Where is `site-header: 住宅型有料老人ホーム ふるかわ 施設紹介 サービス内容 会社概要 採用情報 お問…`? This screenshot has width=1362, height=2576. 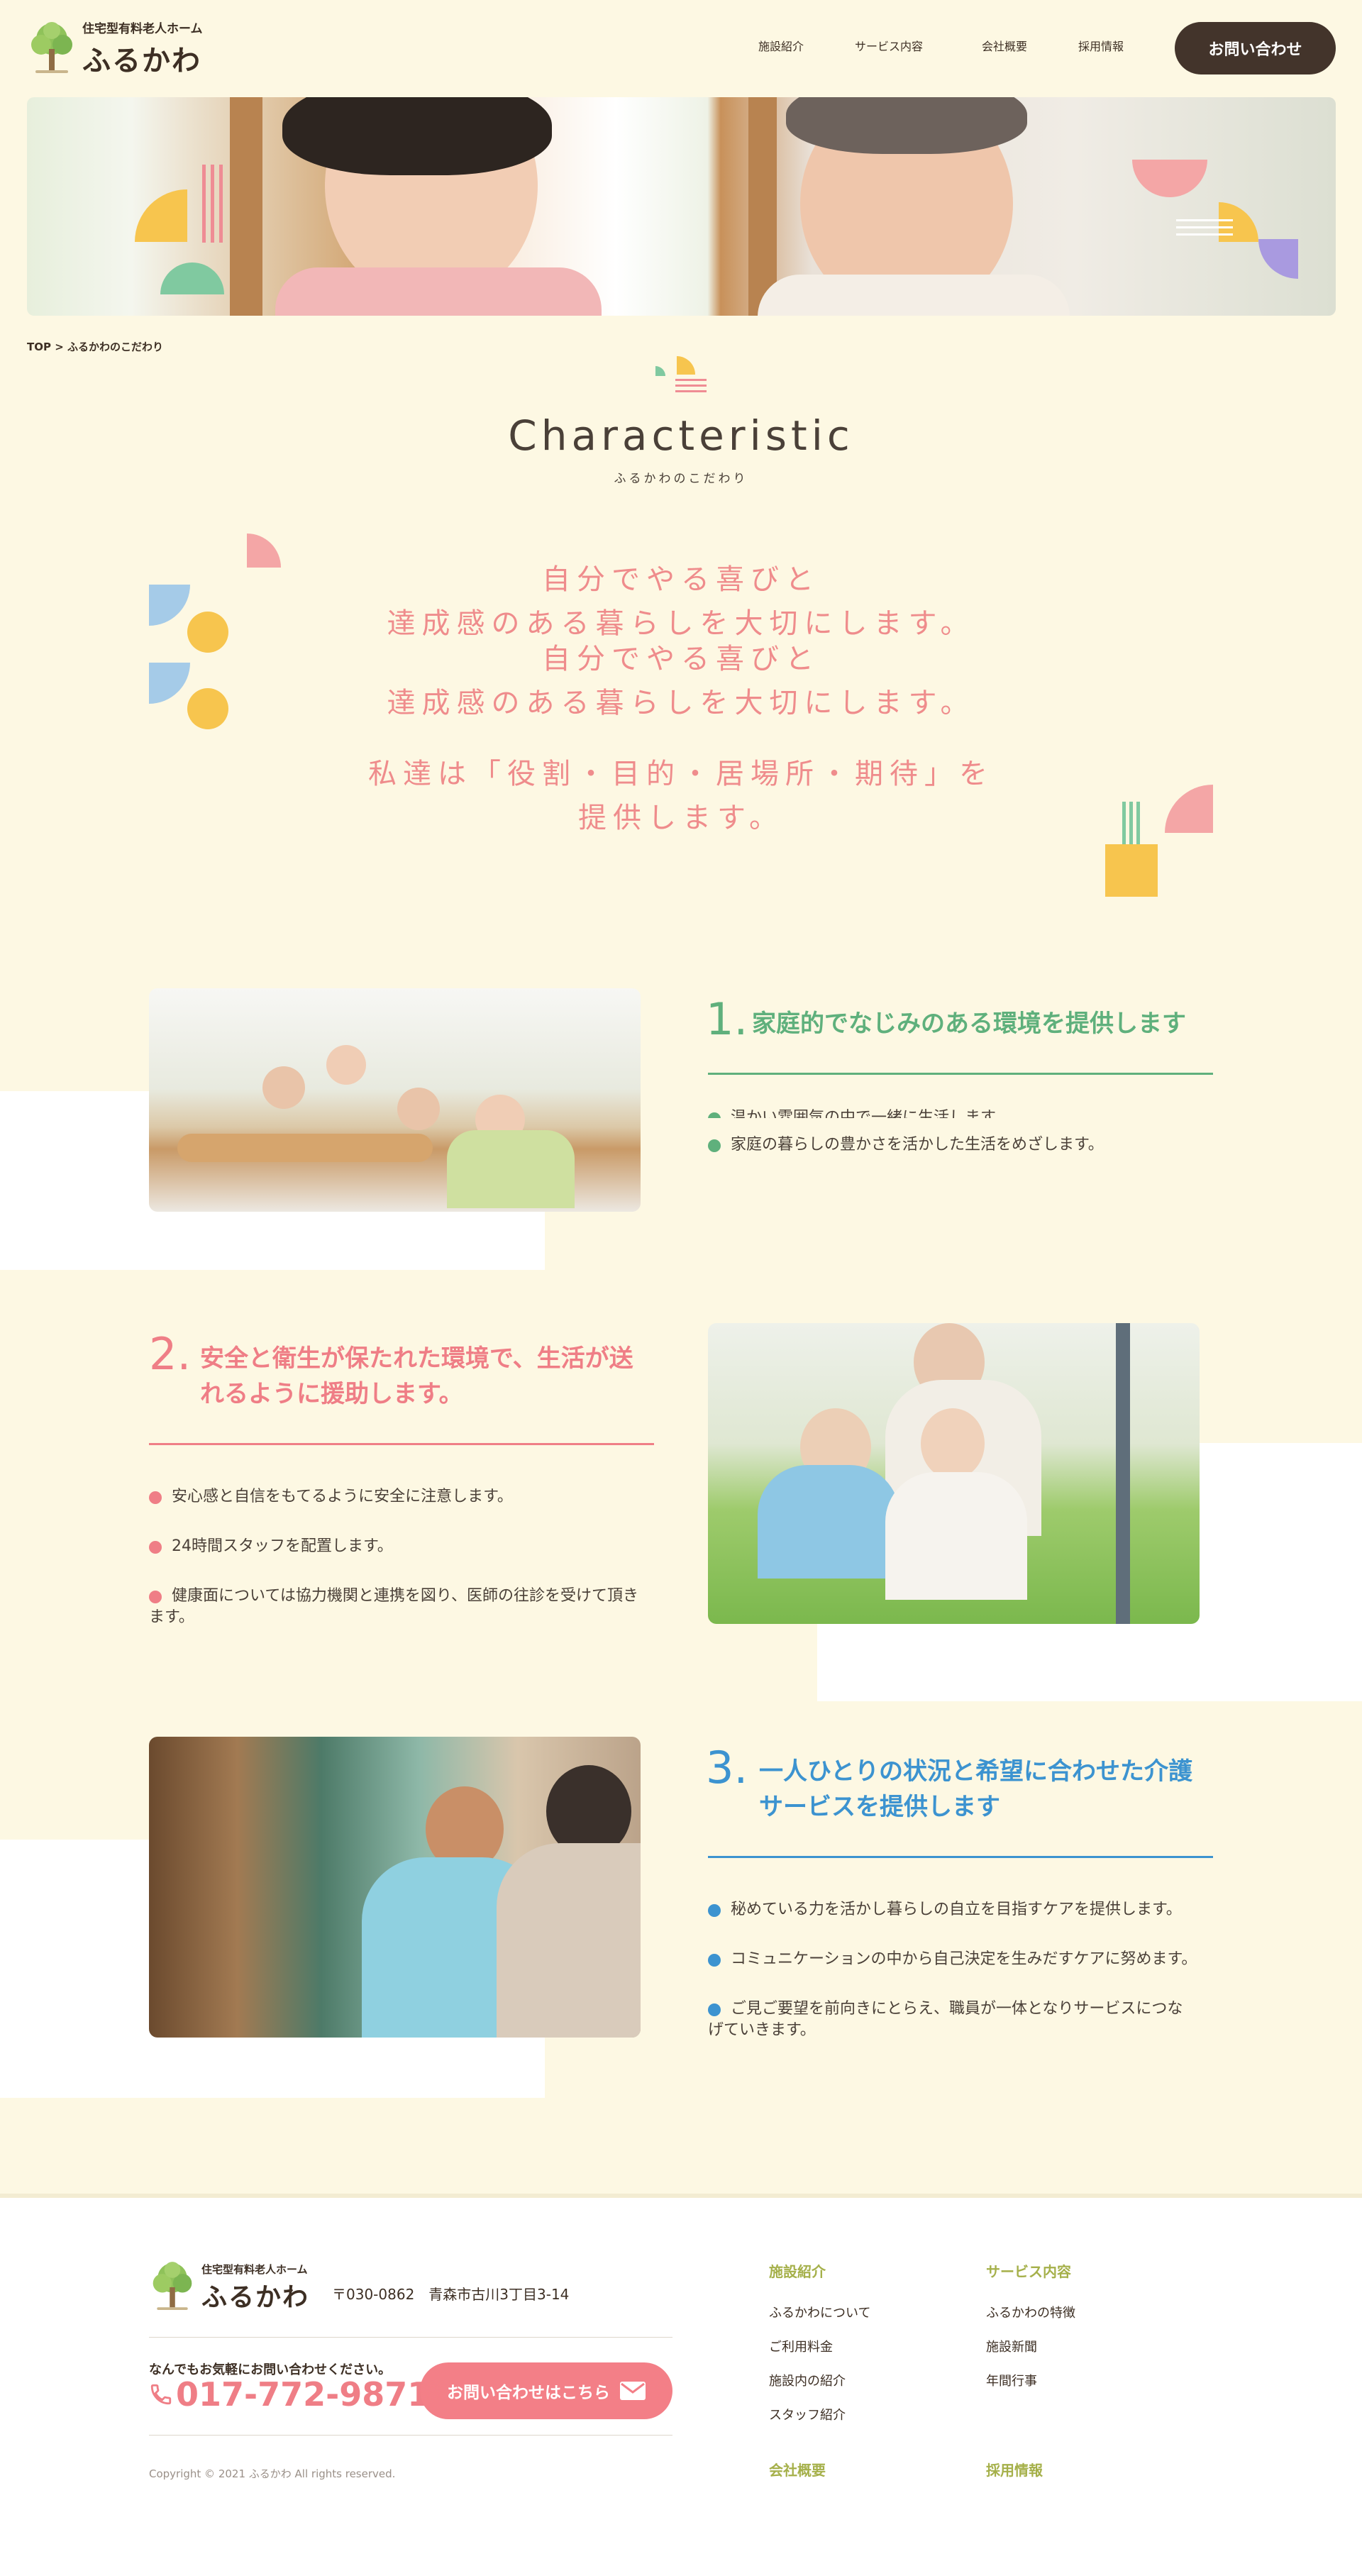 site-header: 住宅型有料老人ホーム ふるかわ 施設紹介 サービス内容 会社概要 採用情報 お問… is located at coordinates (681, 47).